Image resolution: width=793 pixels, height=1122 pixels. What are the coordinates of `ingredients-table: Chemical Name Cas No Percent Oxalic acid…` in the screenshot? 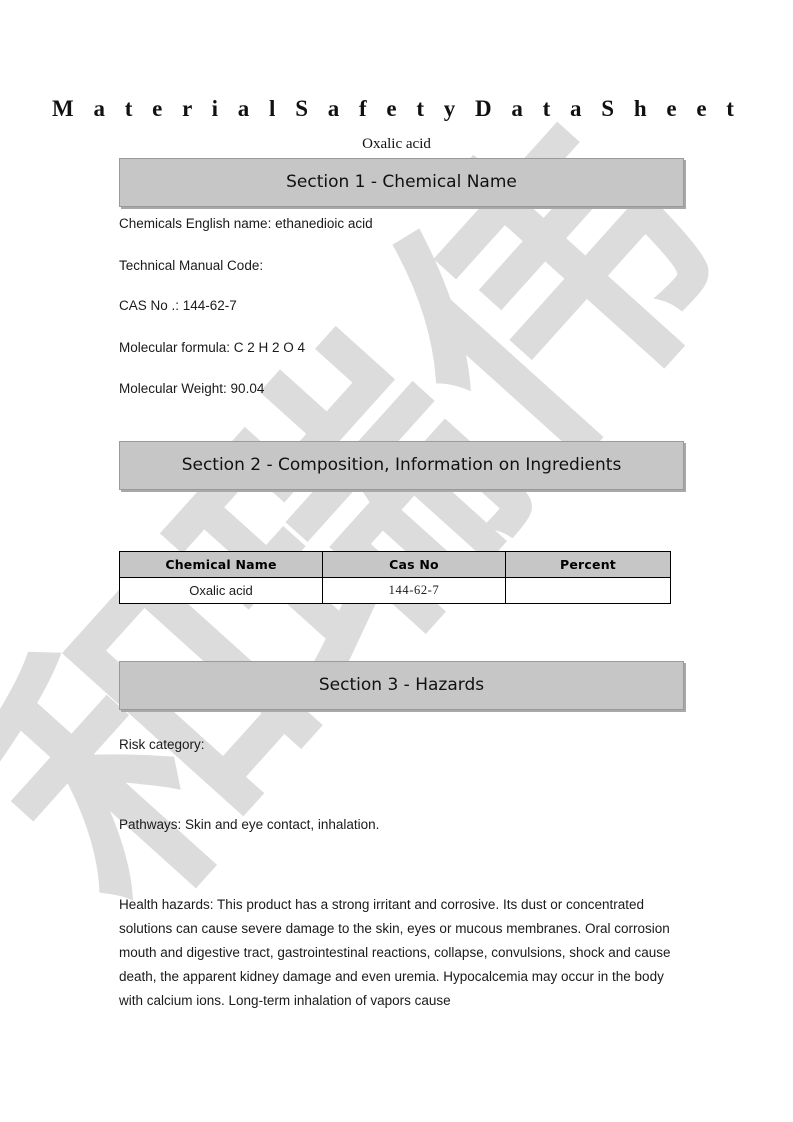 It's located at (395, 577).